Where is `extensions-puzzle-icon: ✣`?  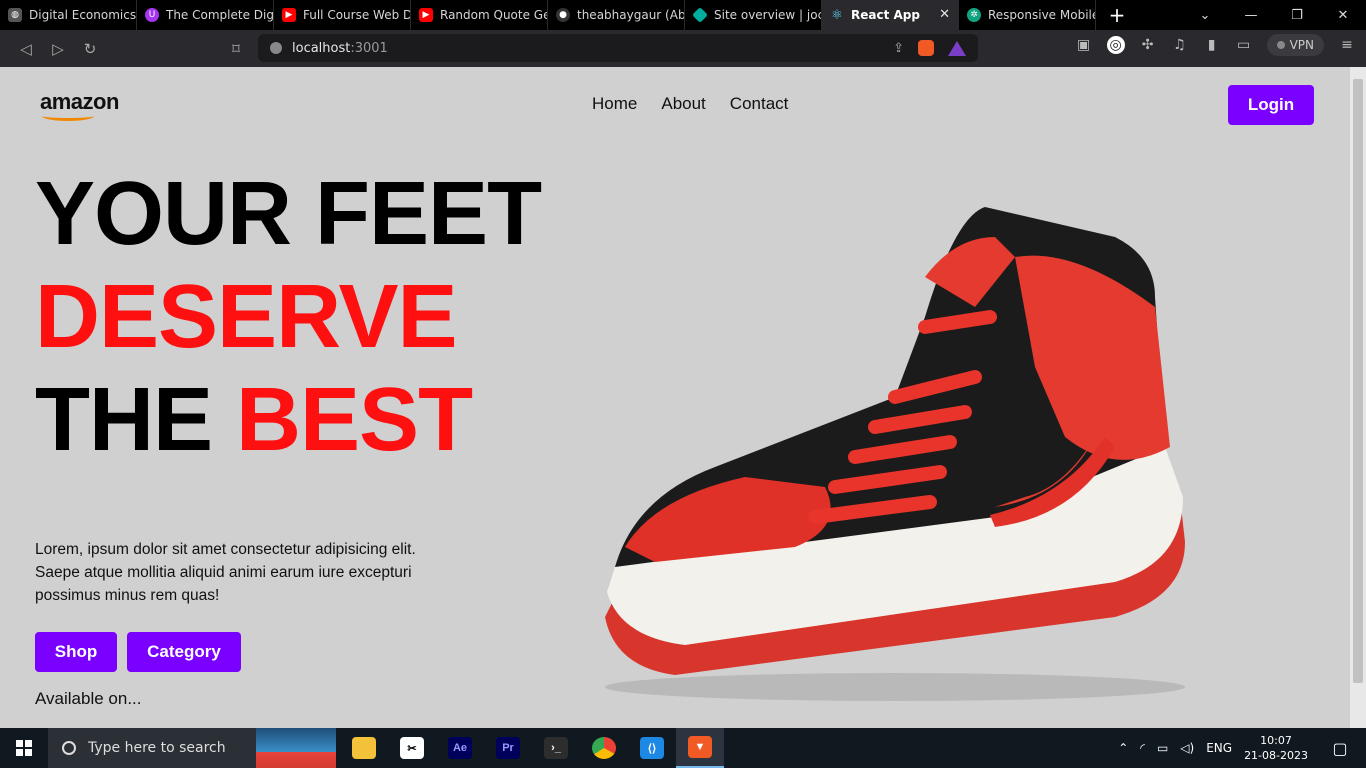 extensions-puzzle-icon: ✣ is located at coordinates (1148, 45).